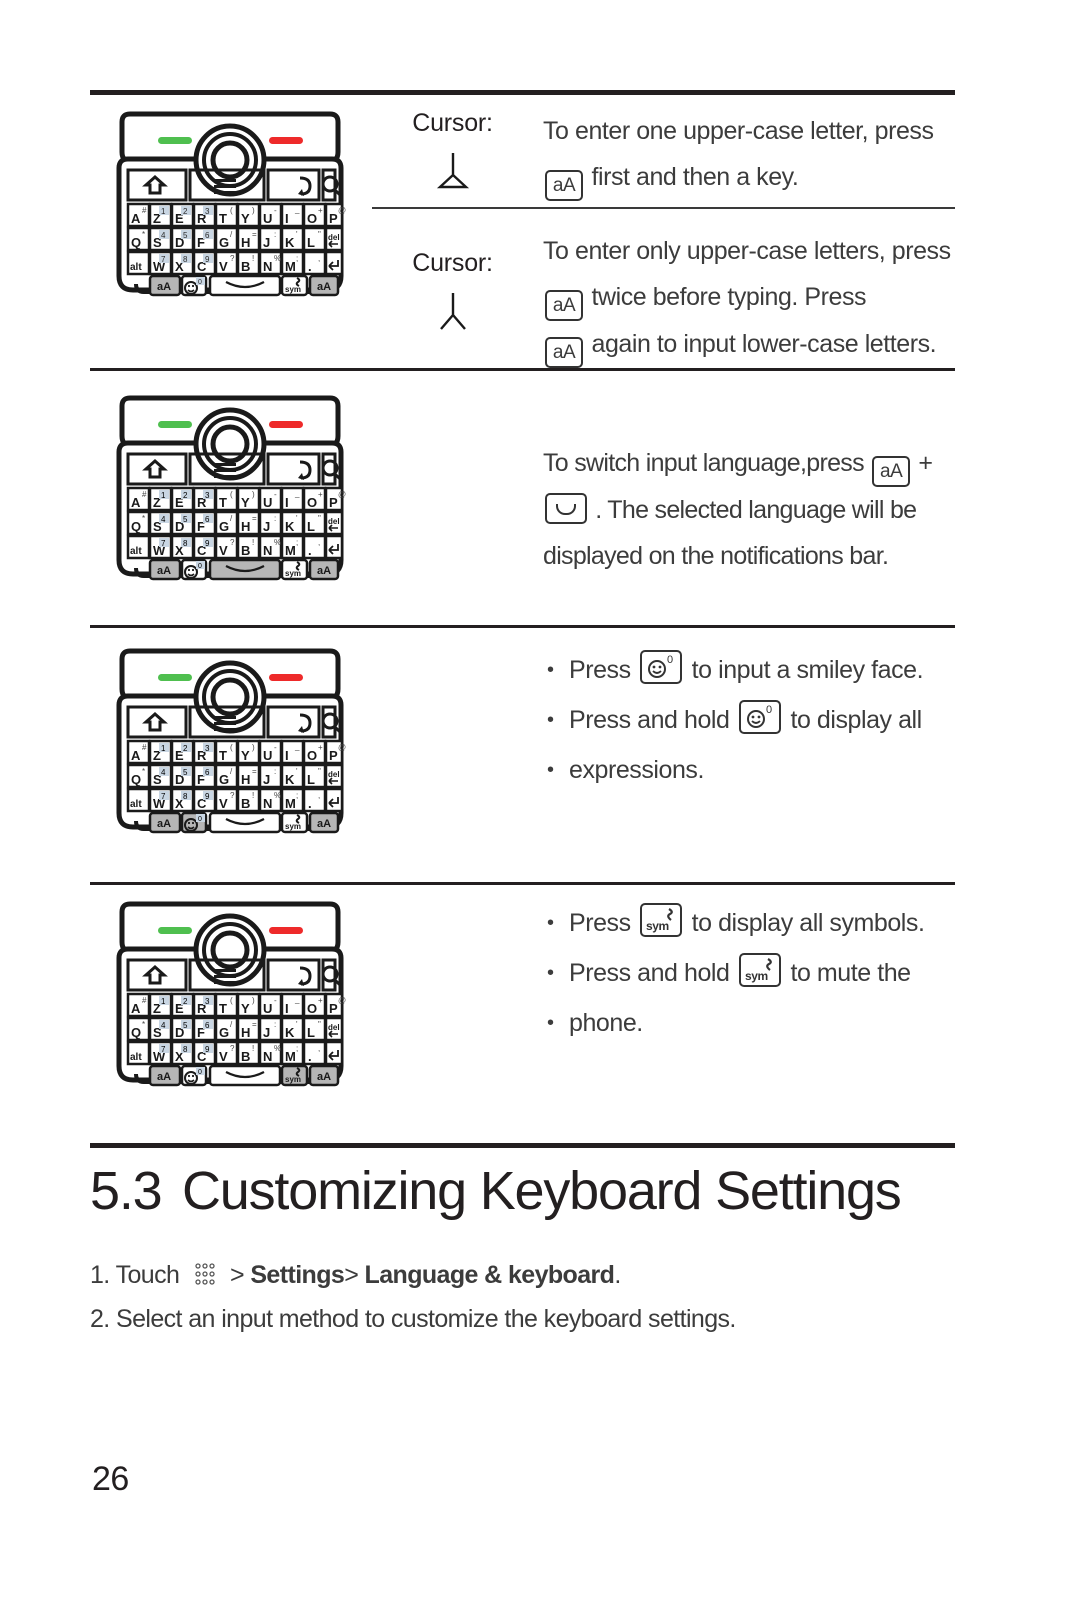  Describe the element at coordinates (808, 923) in the screenshot. I see `bullet-text-after: to display all symbols.` at that location.